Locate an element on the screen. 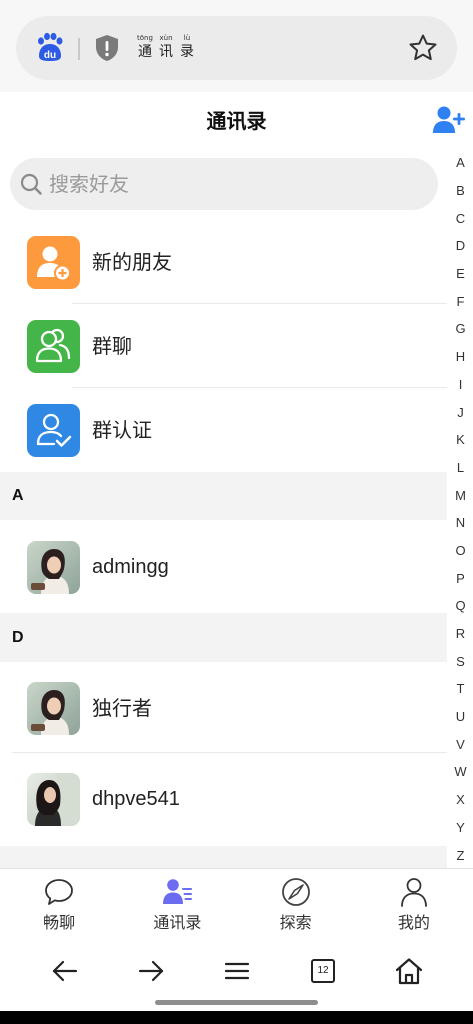 This screenshot has width=473, height=1024. bottom-tab-bar: 畅聊 通讯录 探索 我的 is located at coordinates (236, 901).